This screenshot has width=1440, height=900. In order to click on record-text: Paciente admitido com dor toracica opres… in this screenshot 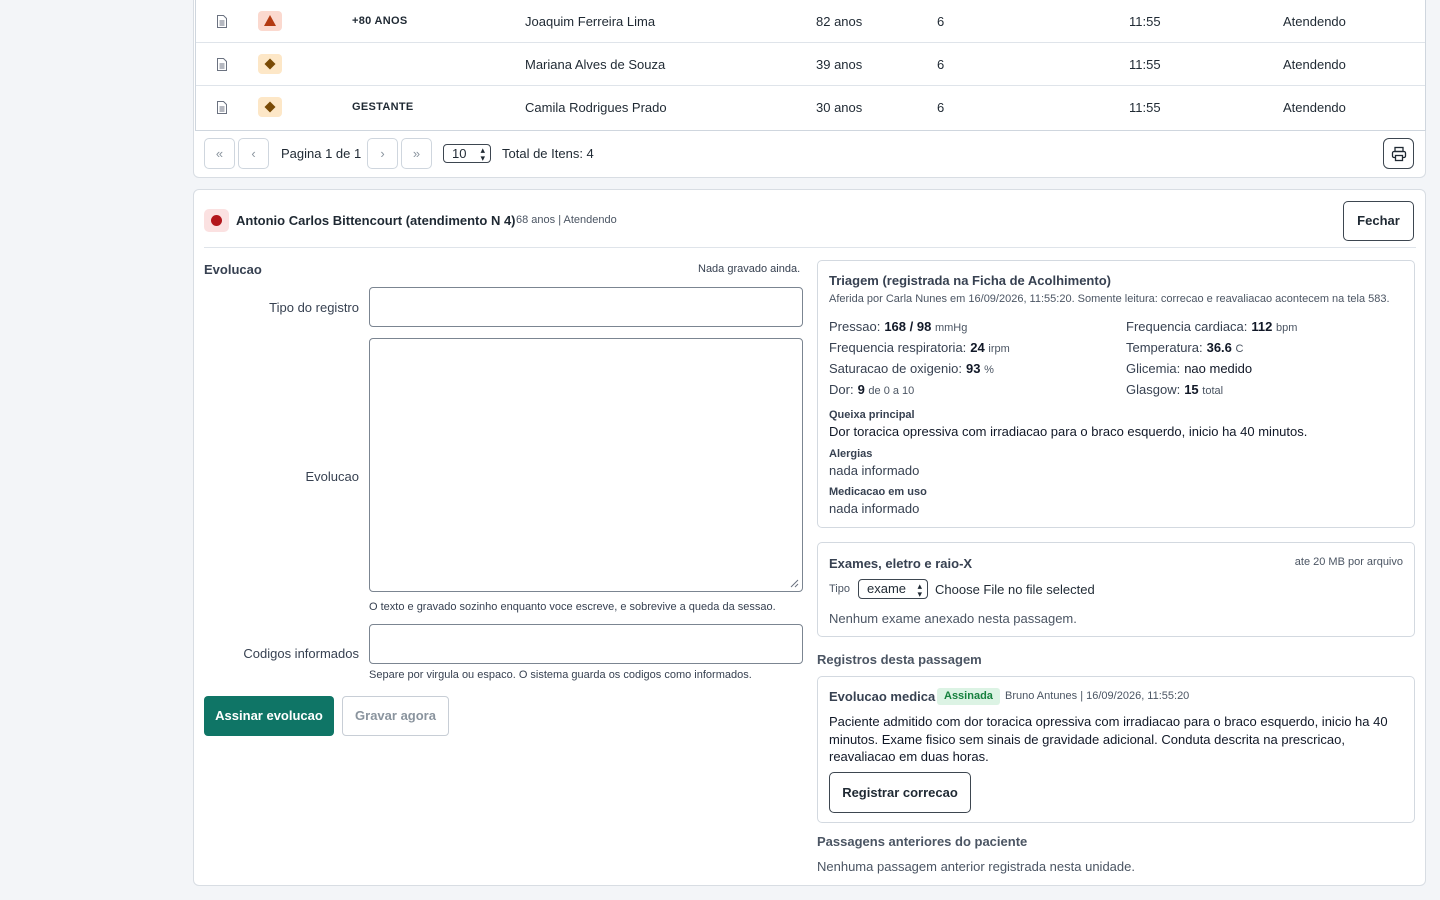, I will do `click(1108, 739)`.